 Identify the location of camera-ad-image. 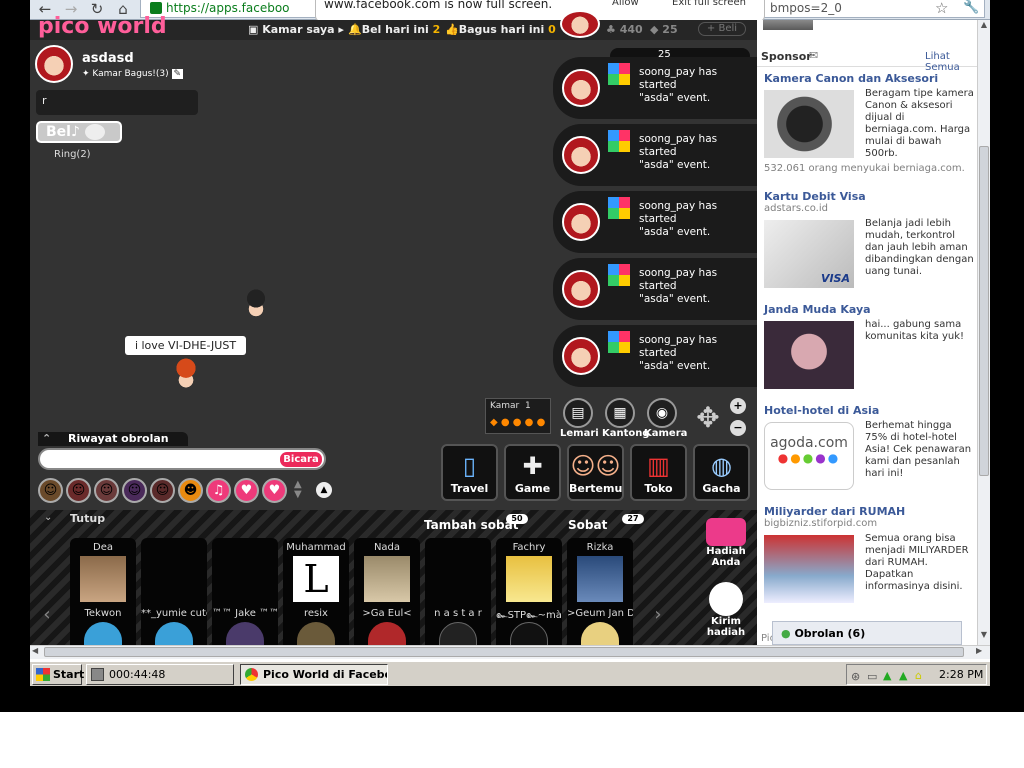
(809, 124).